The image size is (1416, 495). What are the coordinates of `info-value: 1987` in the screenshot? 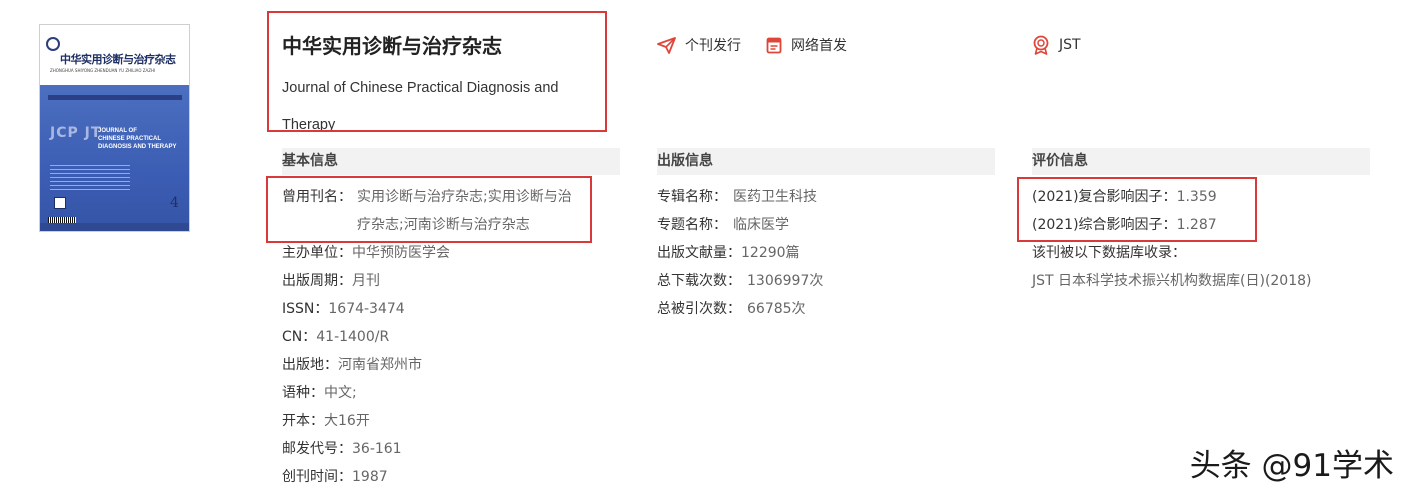 It's located at (370, 477).